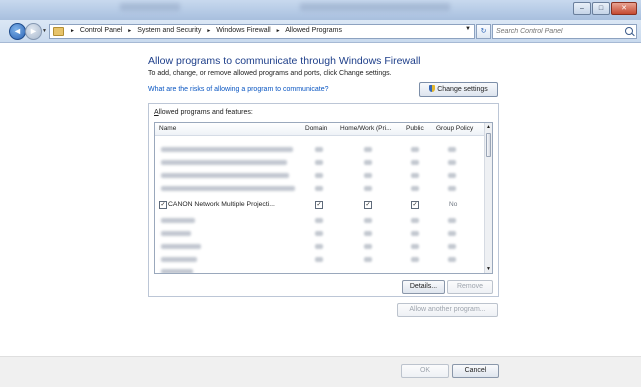  I want to click on search-box, so click(564, 31).